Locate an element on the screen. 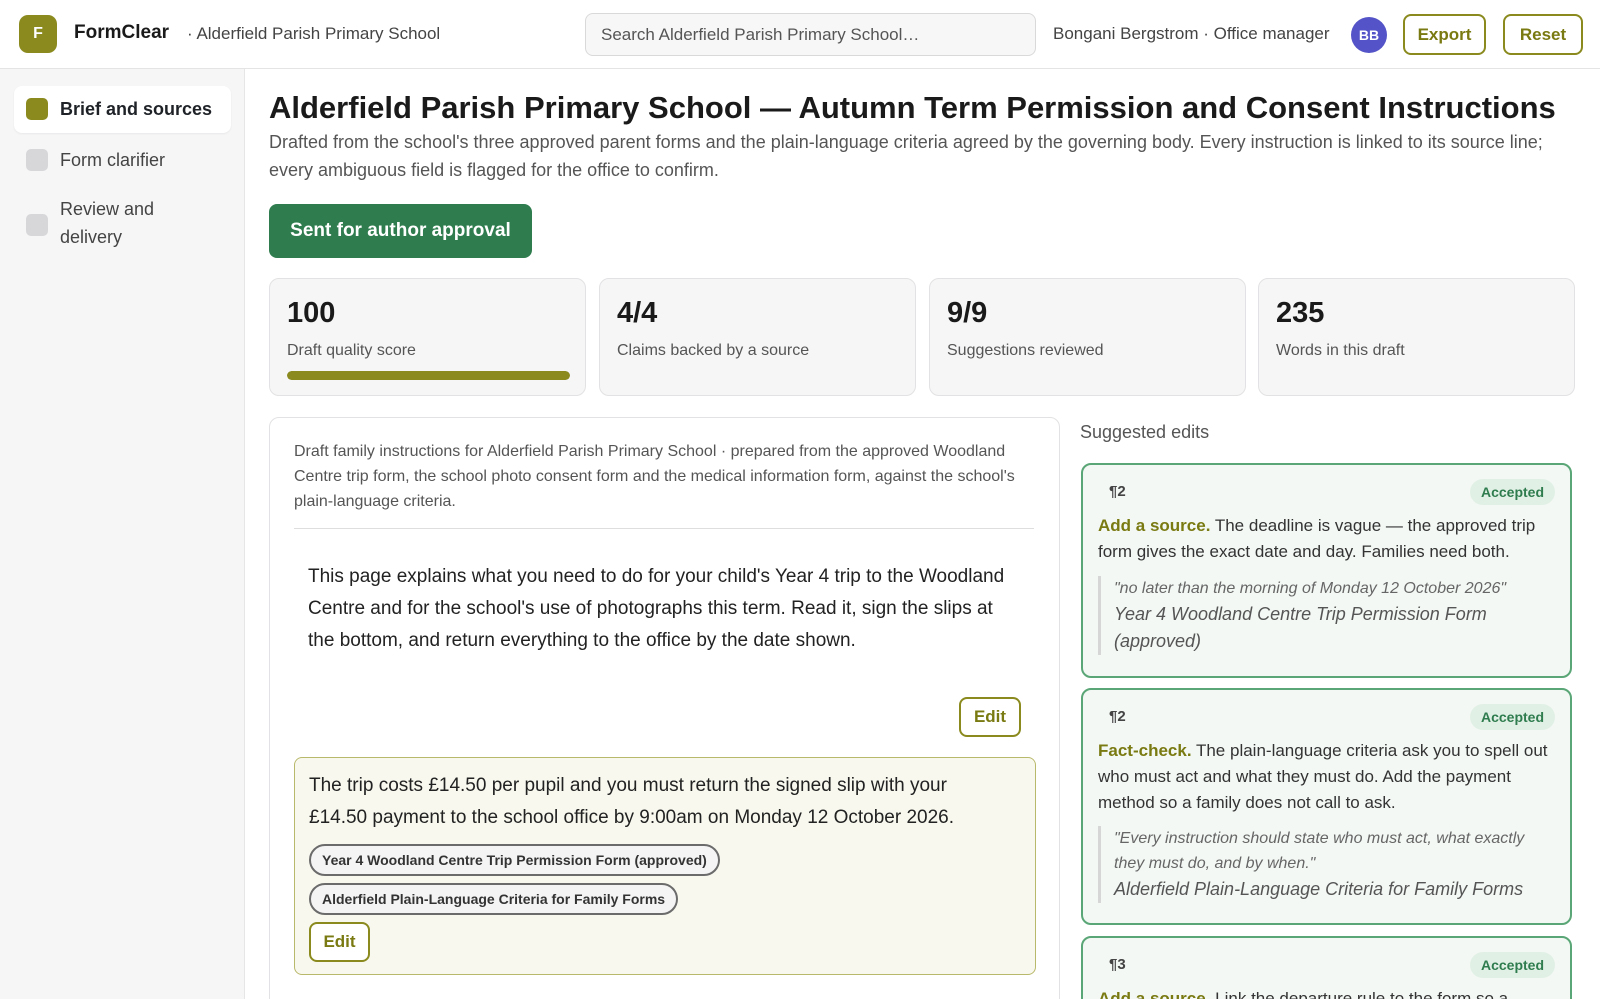 This screenshot has height=999, width=1600. suggestion-text: Link the departure rule to the form so a is located at coordinates (1362, 994).